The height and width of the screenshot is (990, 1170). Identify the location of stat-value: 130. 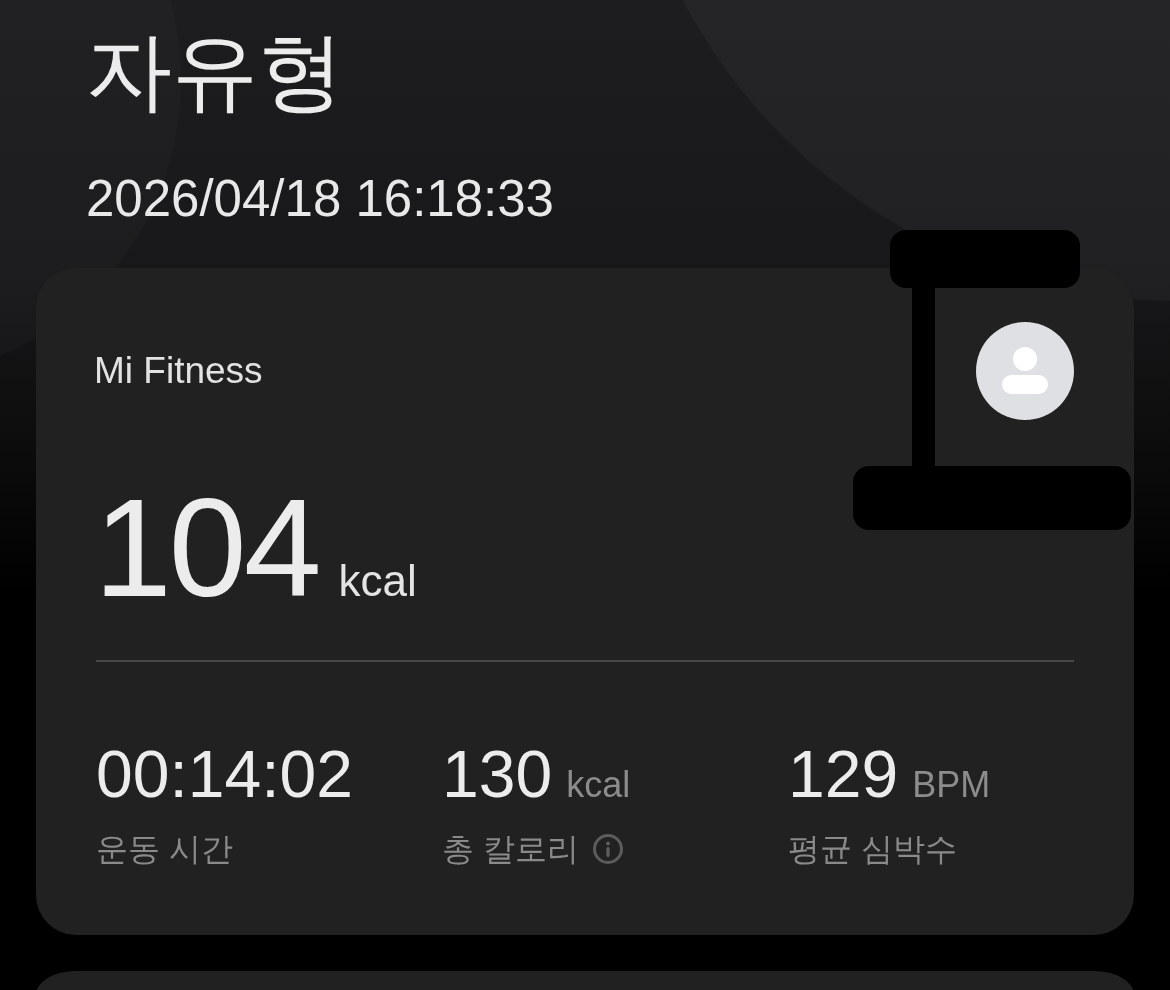
(497, 774).